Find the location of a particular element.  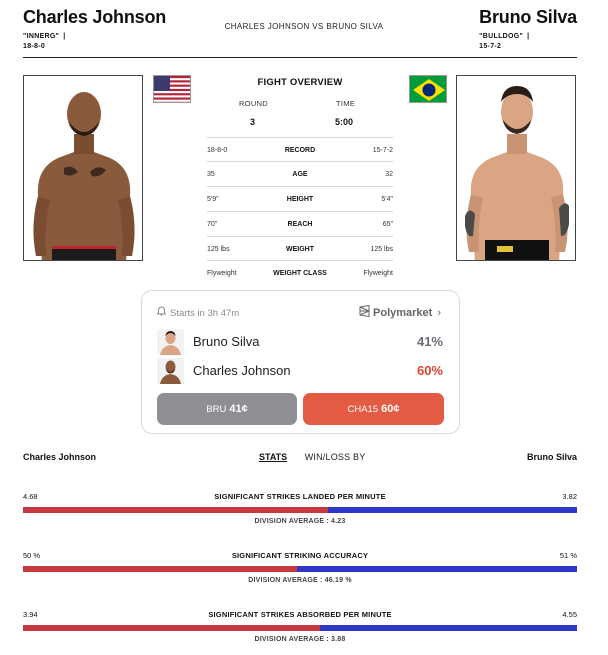

market-fighter-name: Charles Johnson is located at coordinates (242, 370).